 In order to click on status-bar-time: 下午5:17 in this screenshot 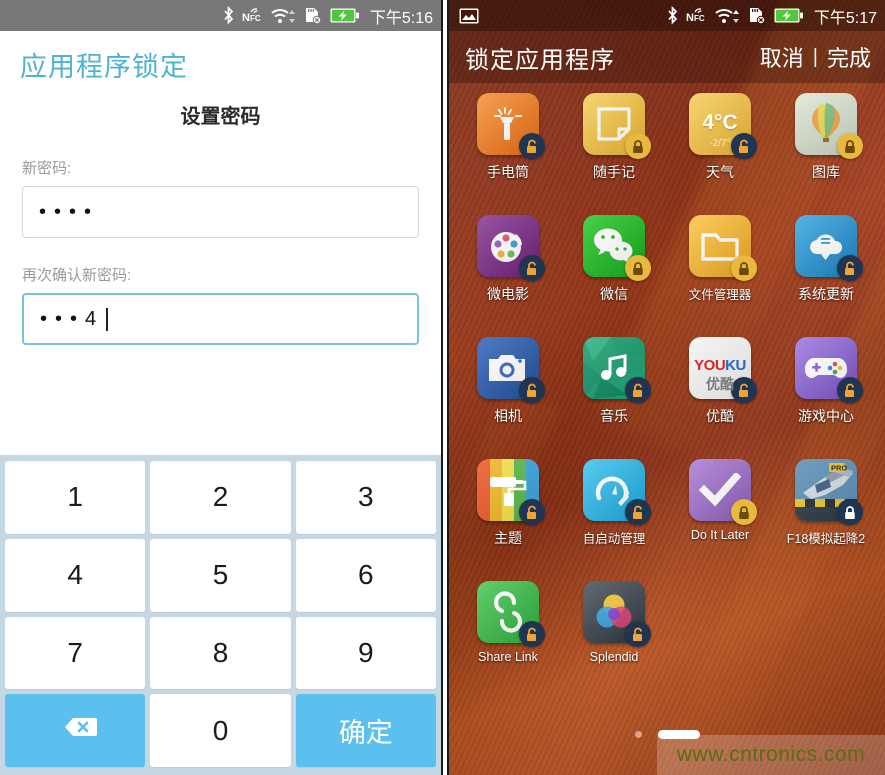, I will do `click(845, 18)`.